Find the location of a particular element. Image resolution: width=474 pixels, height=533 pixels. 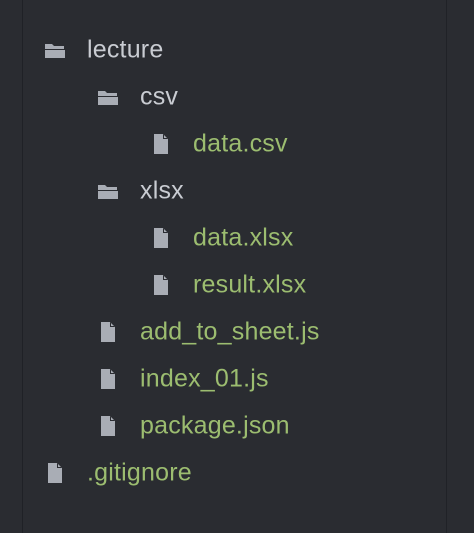

tree-item-data-csv: data.csv is located at coordinates (237, 143).